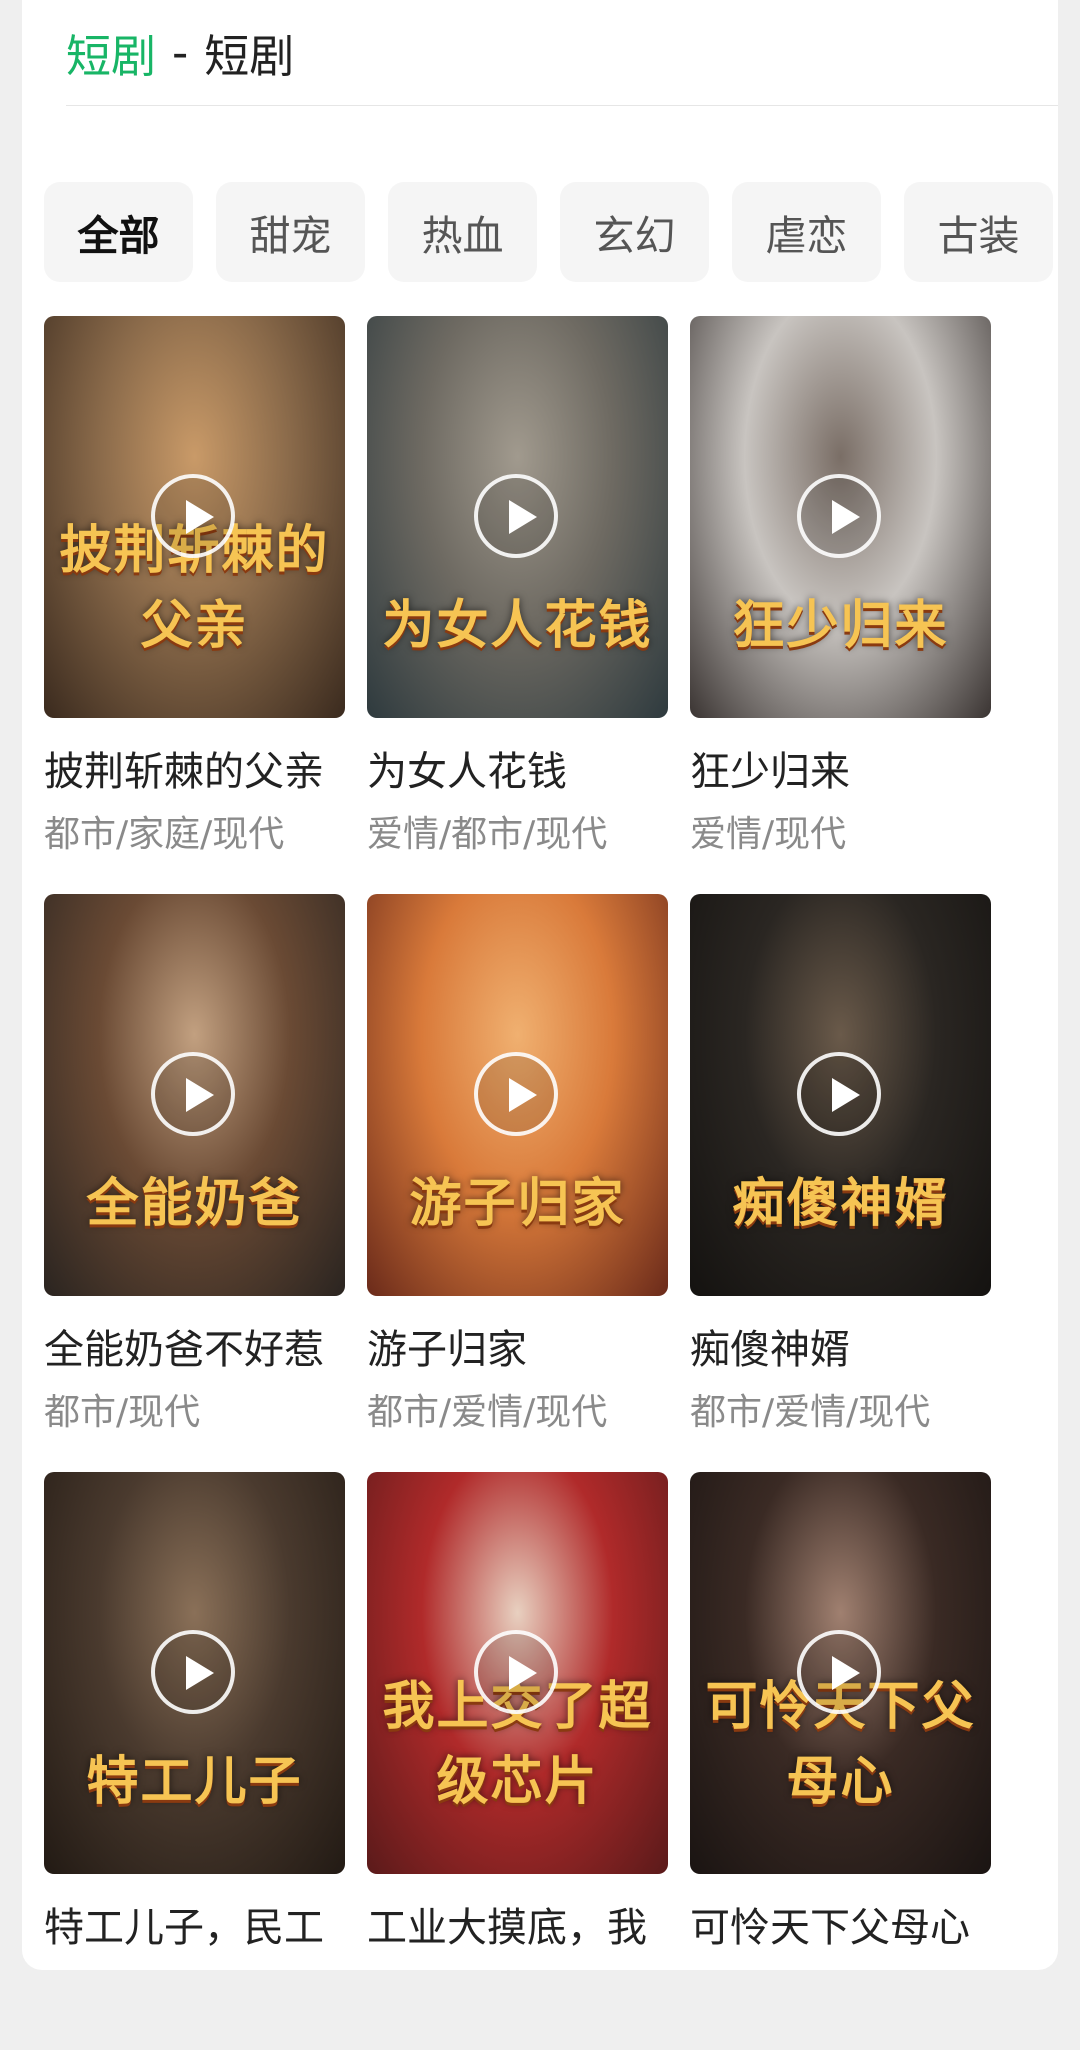 This screenshot has width=1080, height=2050. What do you see at coordinates (634, 232) in the screenshot?
I see `tab-fantasy: 玄幻` at bounding box center [634, 232].